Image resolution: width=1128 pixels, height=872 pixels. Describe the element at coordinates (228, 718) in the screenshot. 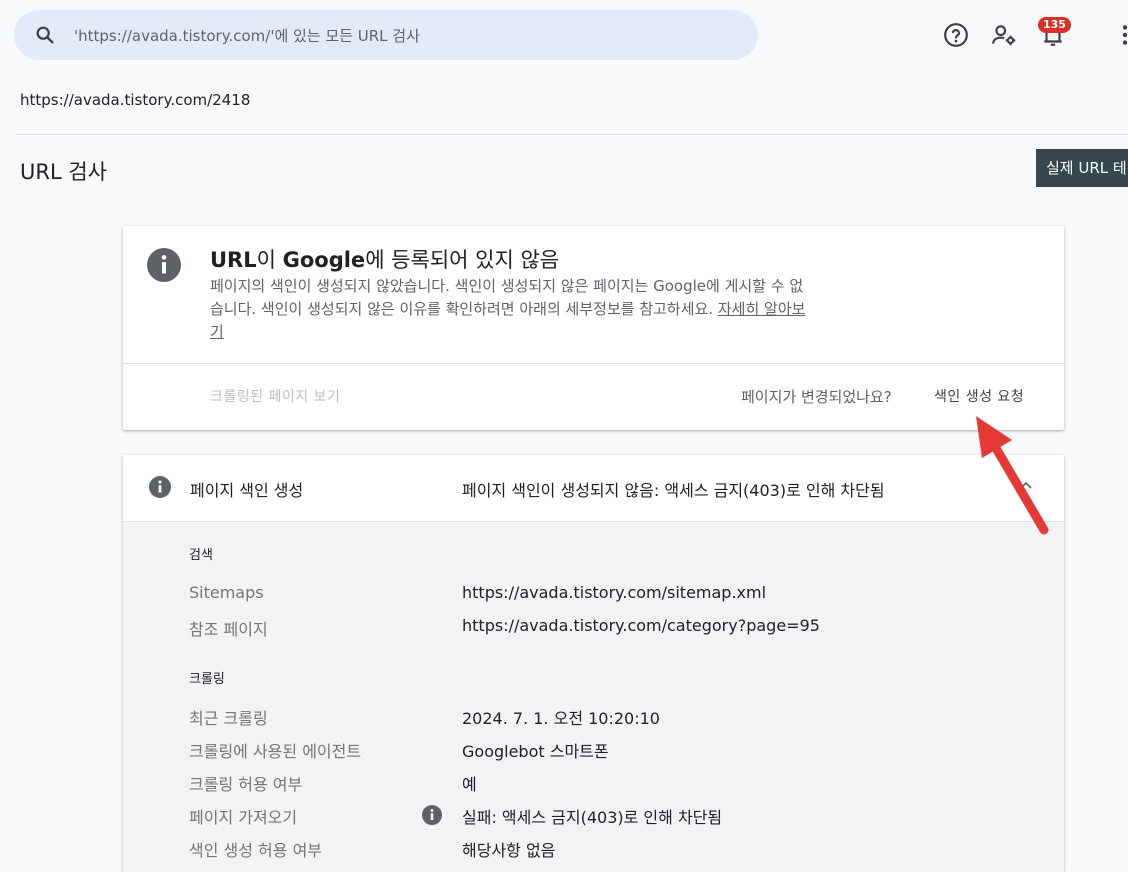

I see `detail-label: 최근 크롤링` at that location.